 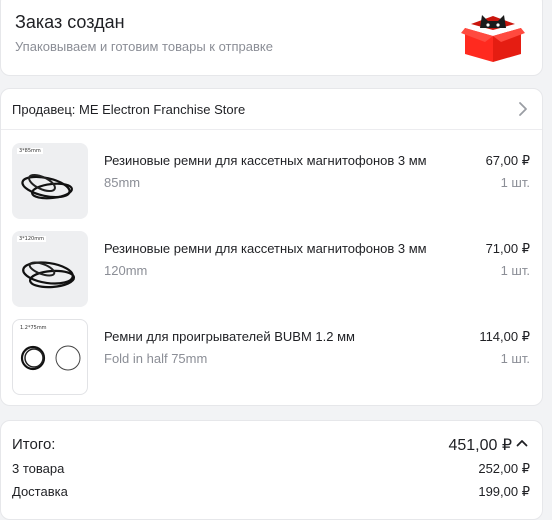 I want to click on product-thumbnail: 3*120mm, so click(x=50, y=269).